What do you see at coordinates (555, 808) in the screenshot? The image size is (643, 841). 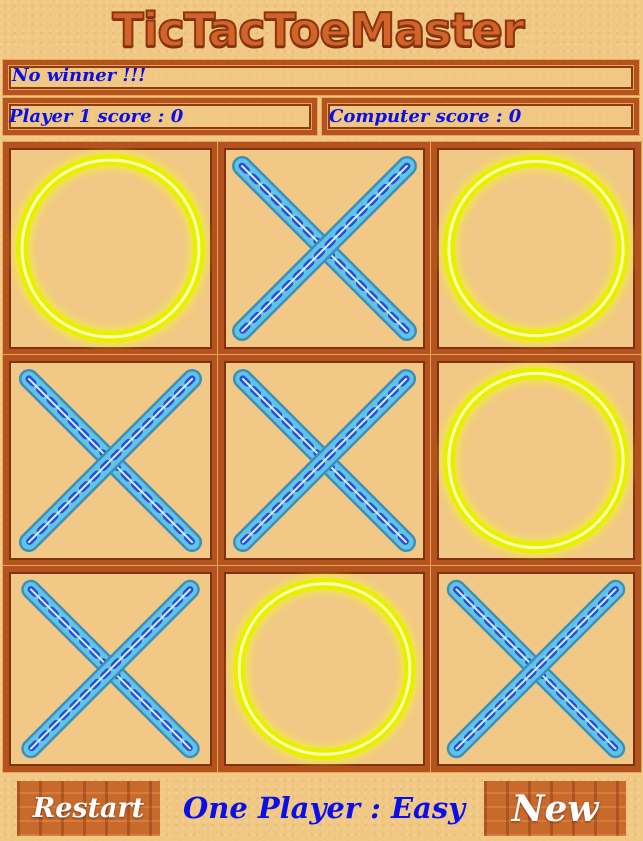 I see `new-game-button: New` at bounding box center [555, 808].